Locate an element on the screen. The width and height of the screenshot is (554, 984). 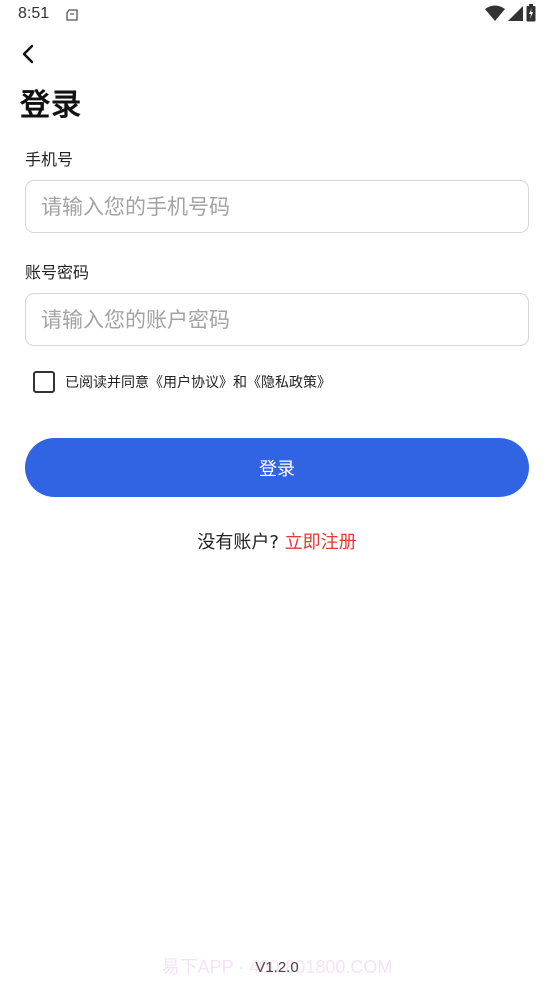
agreement-row: 已阅读并同意《用户协议》和《隐私政策》 is located at coordinates (182, 382).